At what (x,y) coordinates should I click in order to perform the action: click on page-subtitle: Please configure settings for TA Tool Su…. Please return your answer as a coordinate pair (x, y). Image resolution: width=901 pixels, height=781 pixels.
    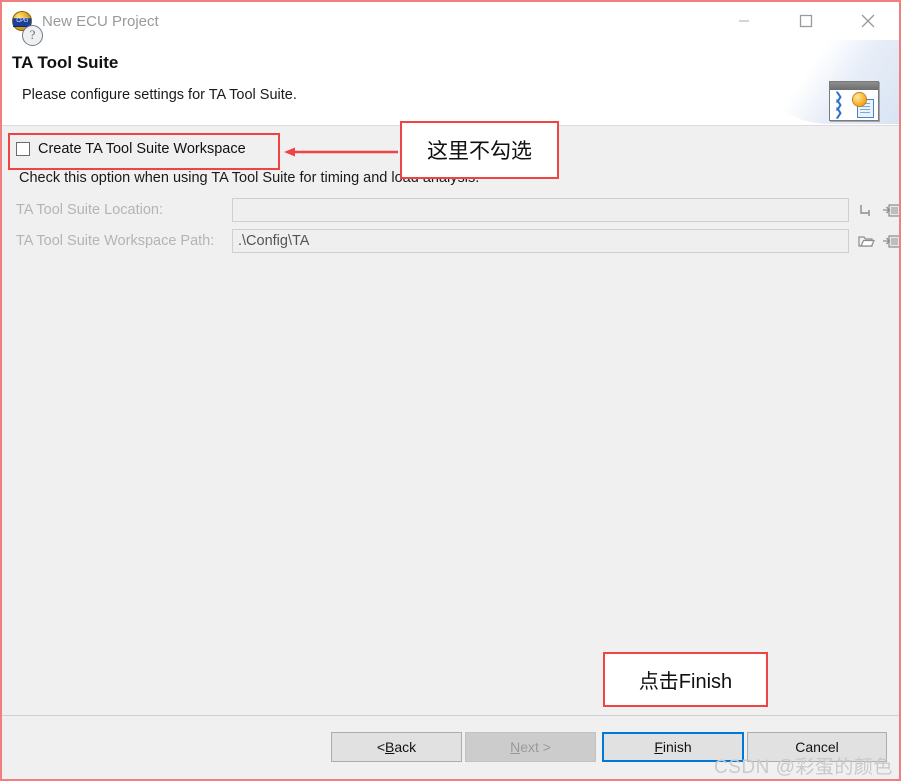
    Looking at the image, I should click on (159, 95).